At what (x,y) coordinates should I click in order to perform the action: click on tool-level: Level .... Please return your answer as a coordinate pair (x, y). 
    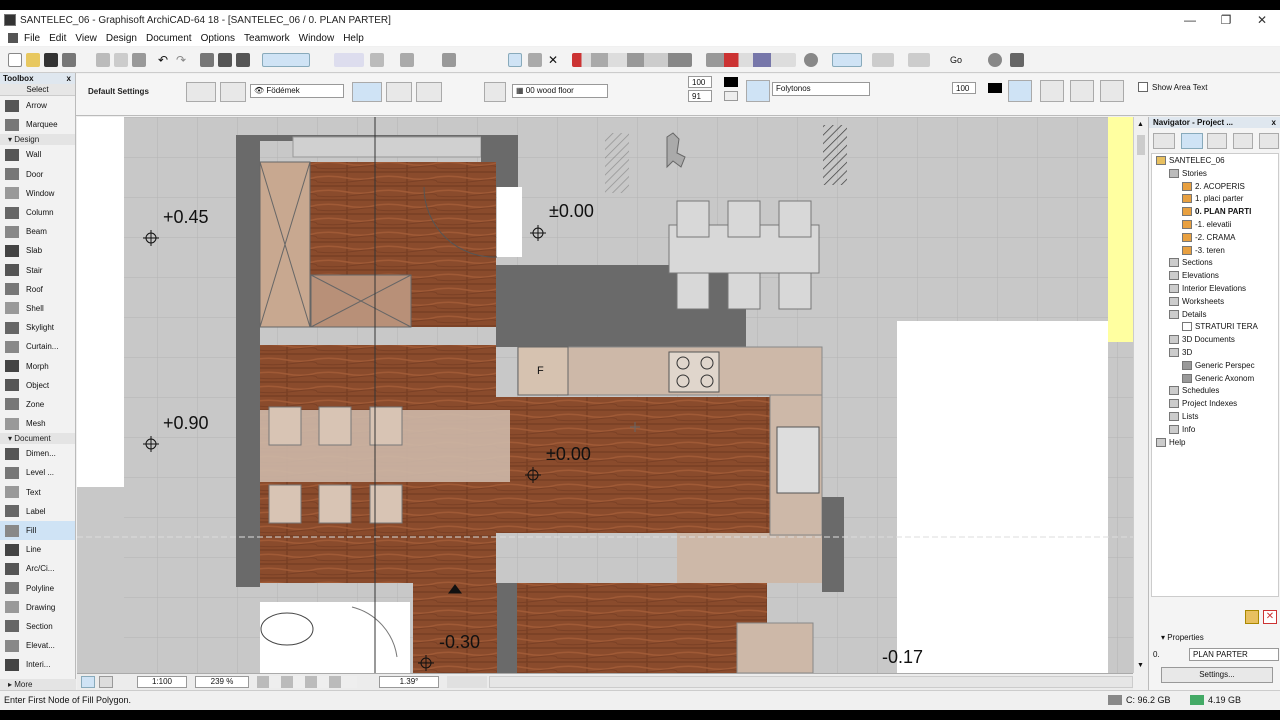
    Looking at the image, I should click on (37, 472).